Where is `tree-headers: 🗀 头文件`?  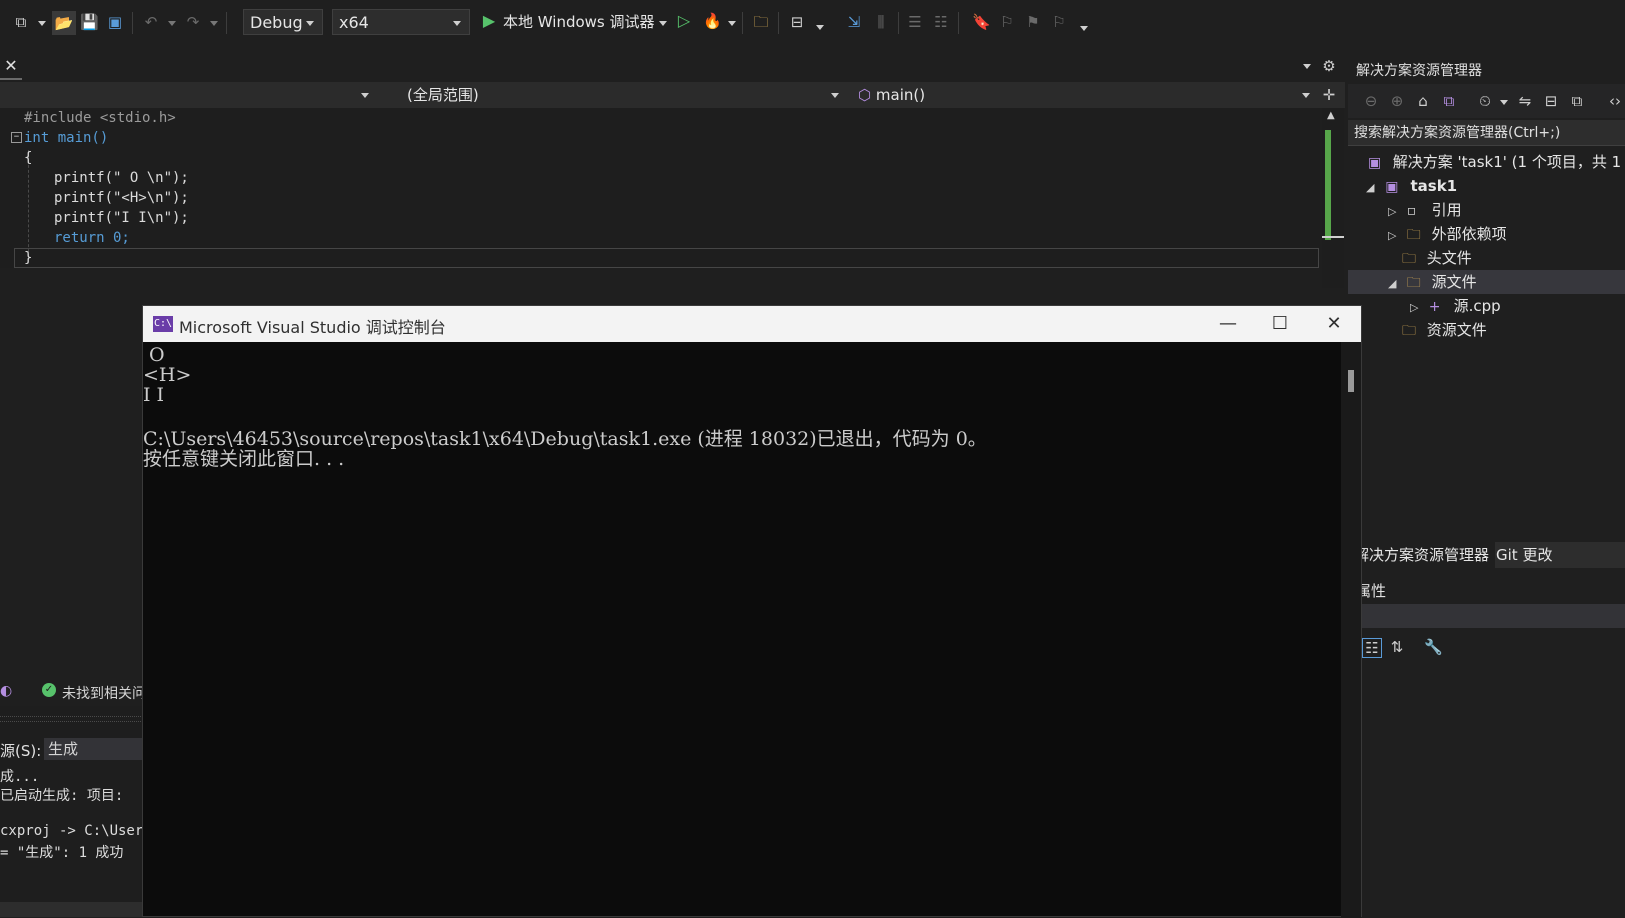
tree-headers: 🗀 头文件 is located at coordinates (1437, 258).